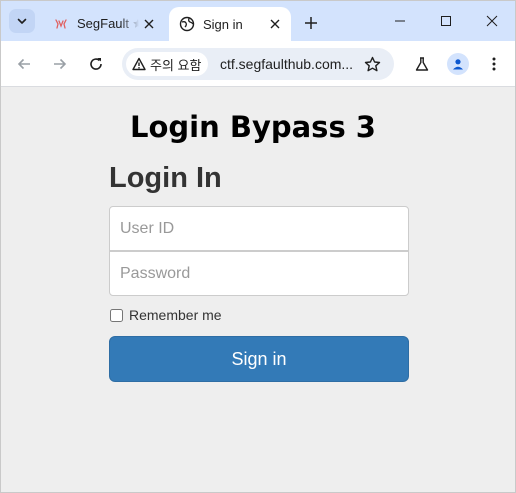 The height and width of the screenshot is (493, 516). What do you see at coordinates (139, 64) in the screenshot?
I see `warning-icon` at bounding box center [139, 64].